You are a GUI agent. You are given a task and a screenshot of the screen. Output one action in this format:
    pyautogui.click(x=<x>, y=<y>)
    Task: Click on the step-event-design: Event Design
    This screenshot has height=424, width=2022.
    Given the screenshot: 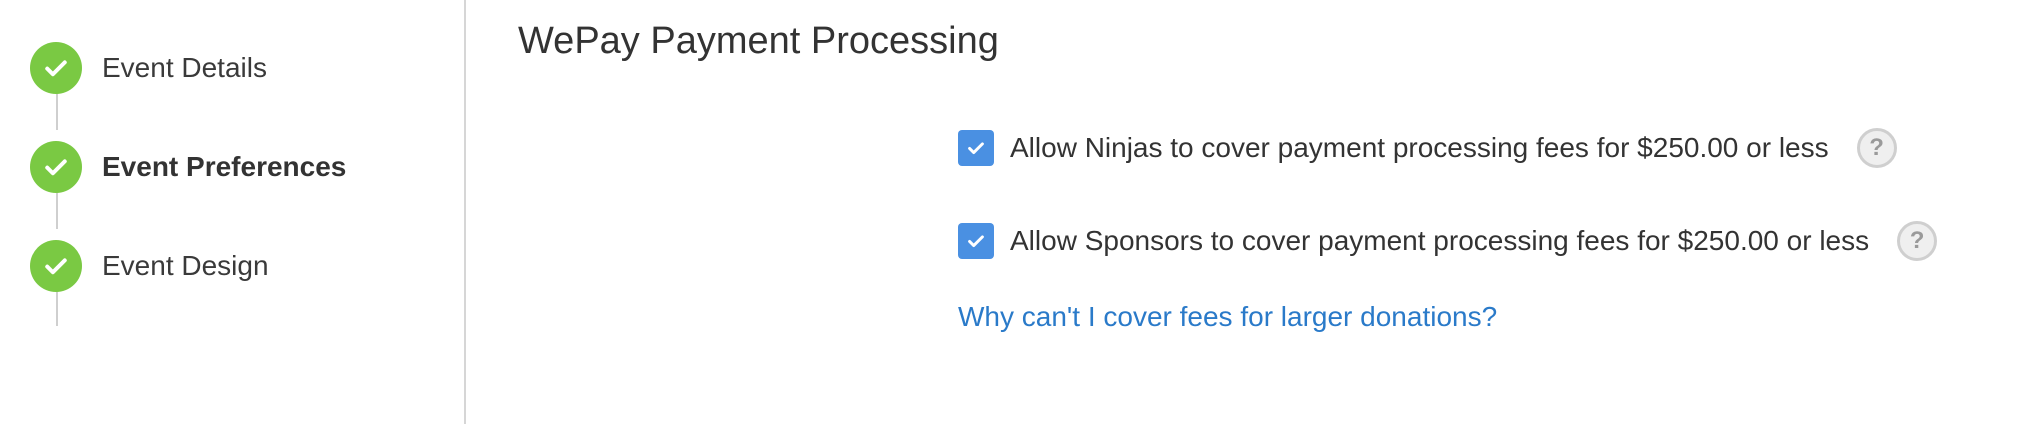 What is the action you would take?
    pyautogui.click(x=149, y=266)
    